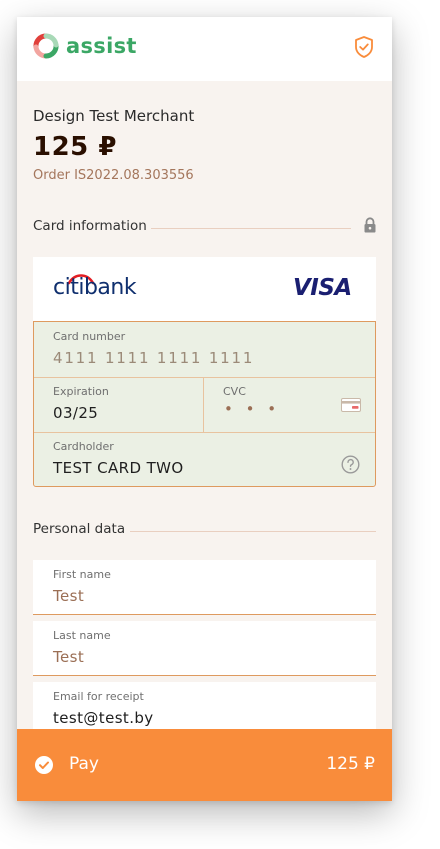 This screenshot has height=849, width=440. Describe the element at coordinates (103, 718) in the screenshot. I see `email-input: test@test.by` at that location.